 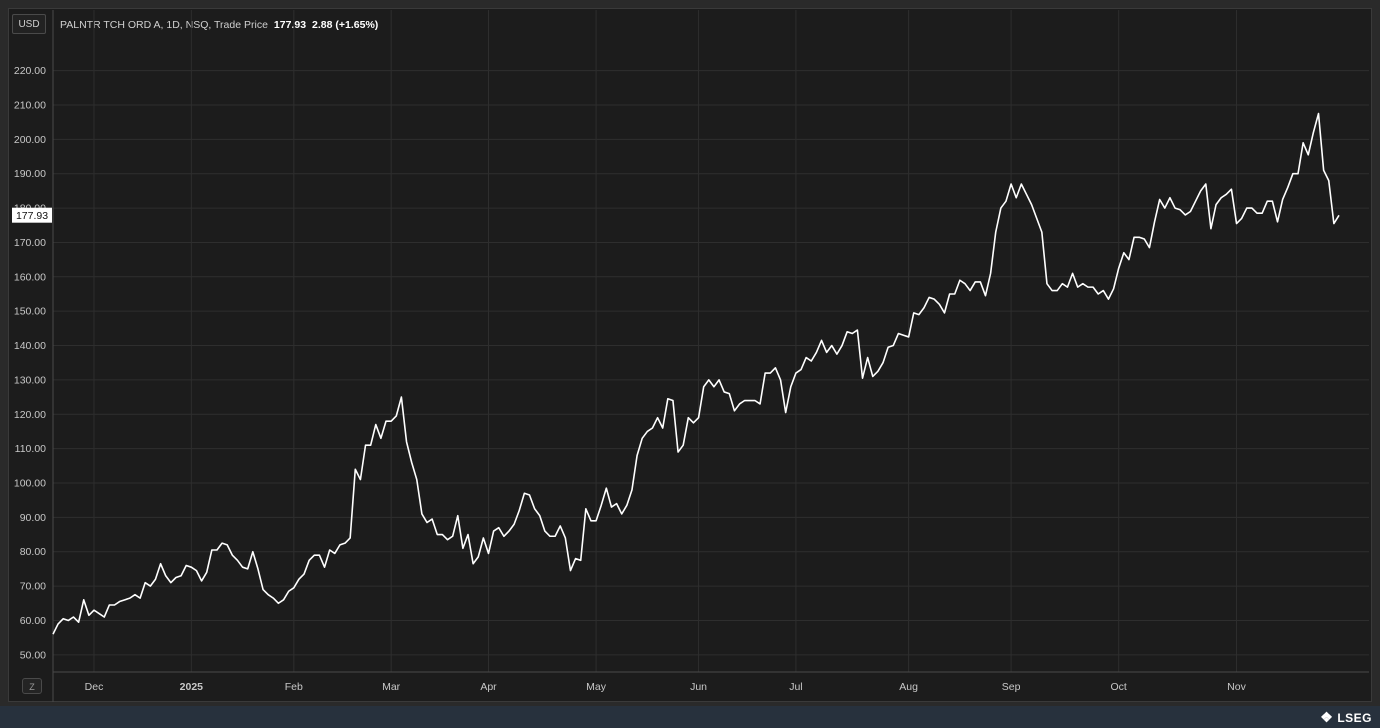 What do you see at coordinates (690, 717) in the screenshot?
I see `footer-bar` at bounding box center [690, 717].